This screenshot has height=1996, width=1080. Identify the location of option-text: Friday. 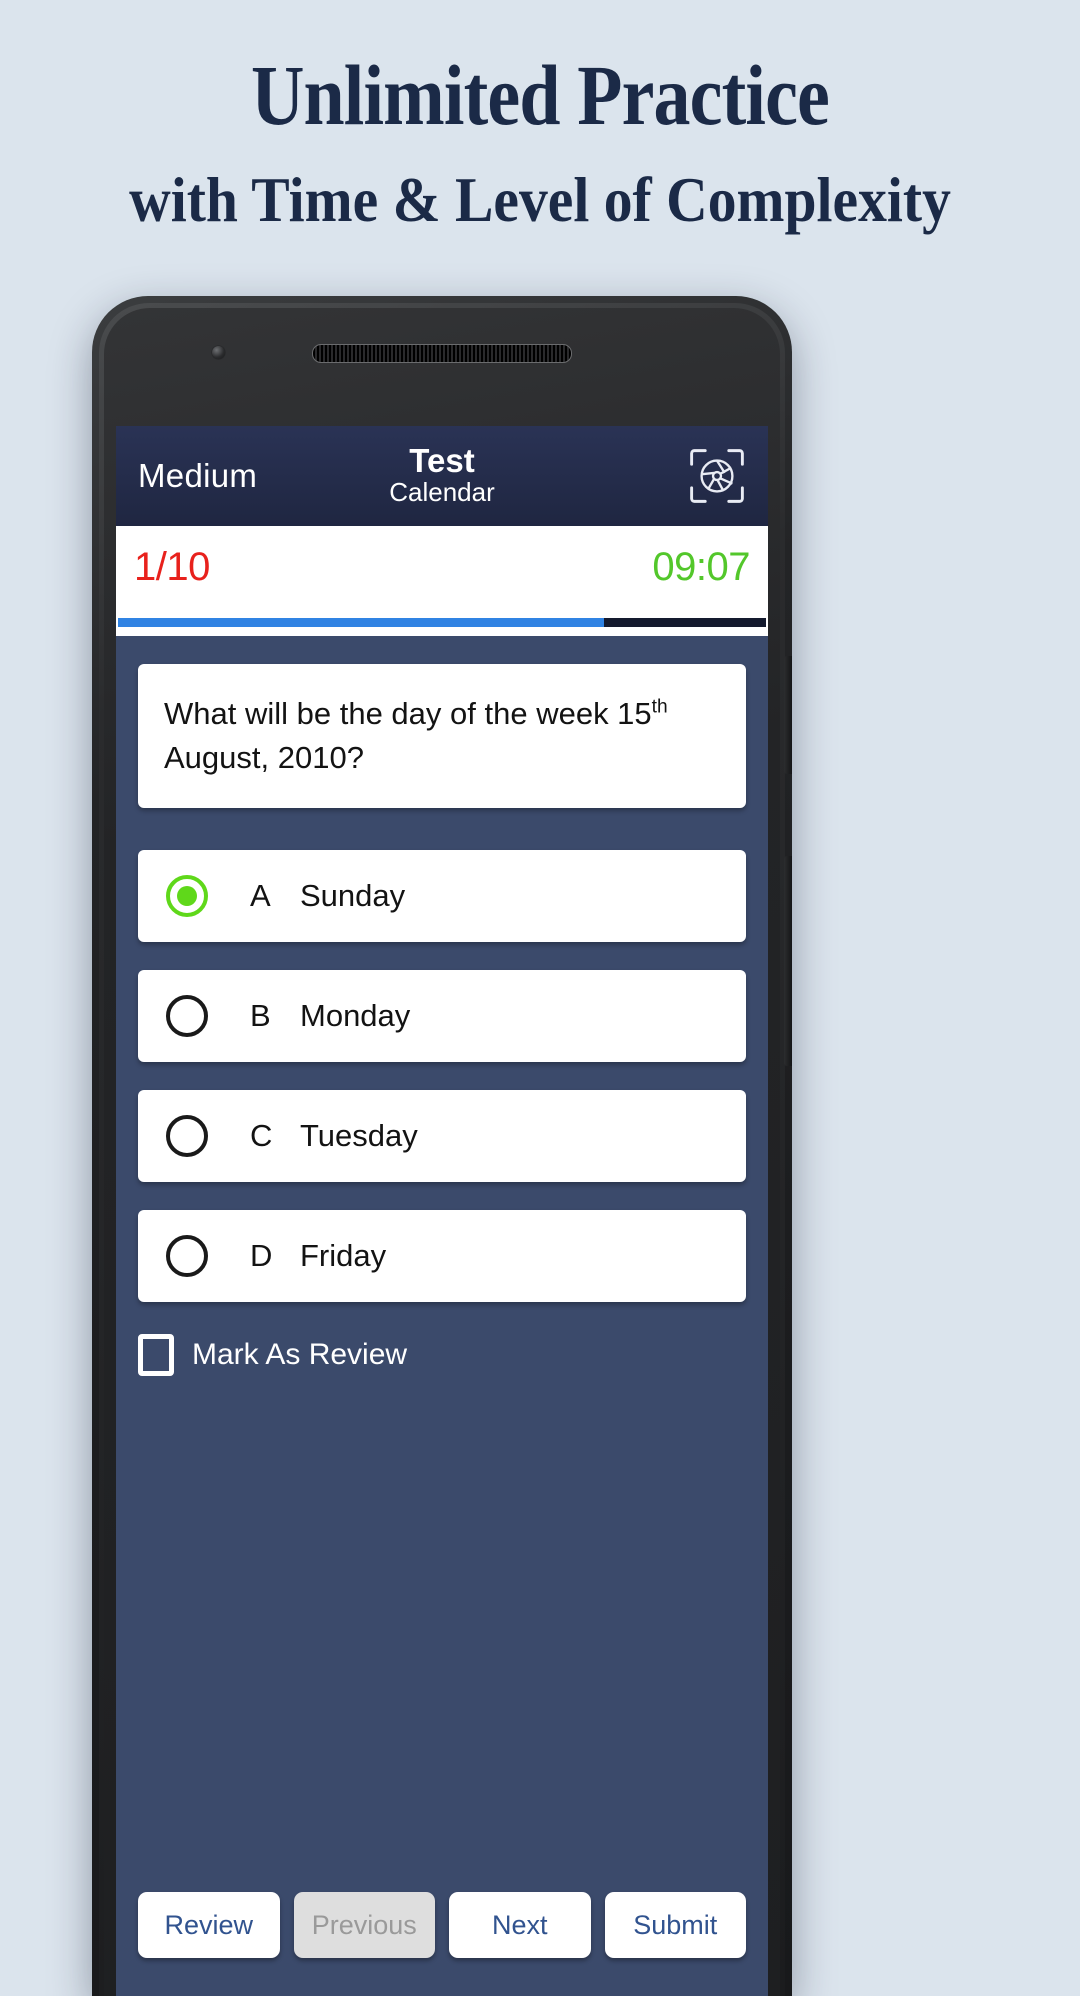
(343, 1256).